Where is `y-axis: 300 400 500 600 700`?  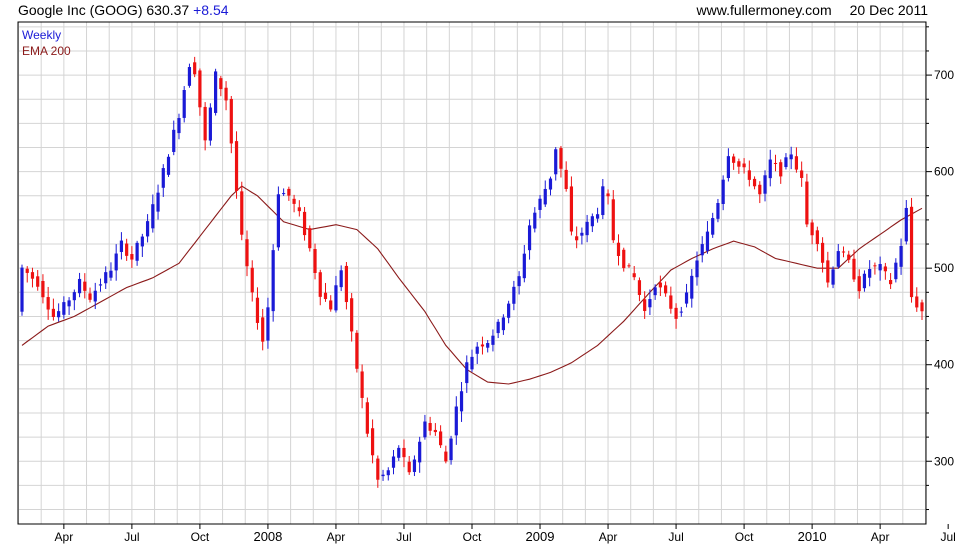 y-axis: 300 400 500 600 700 is located at coordinates (940, 268).